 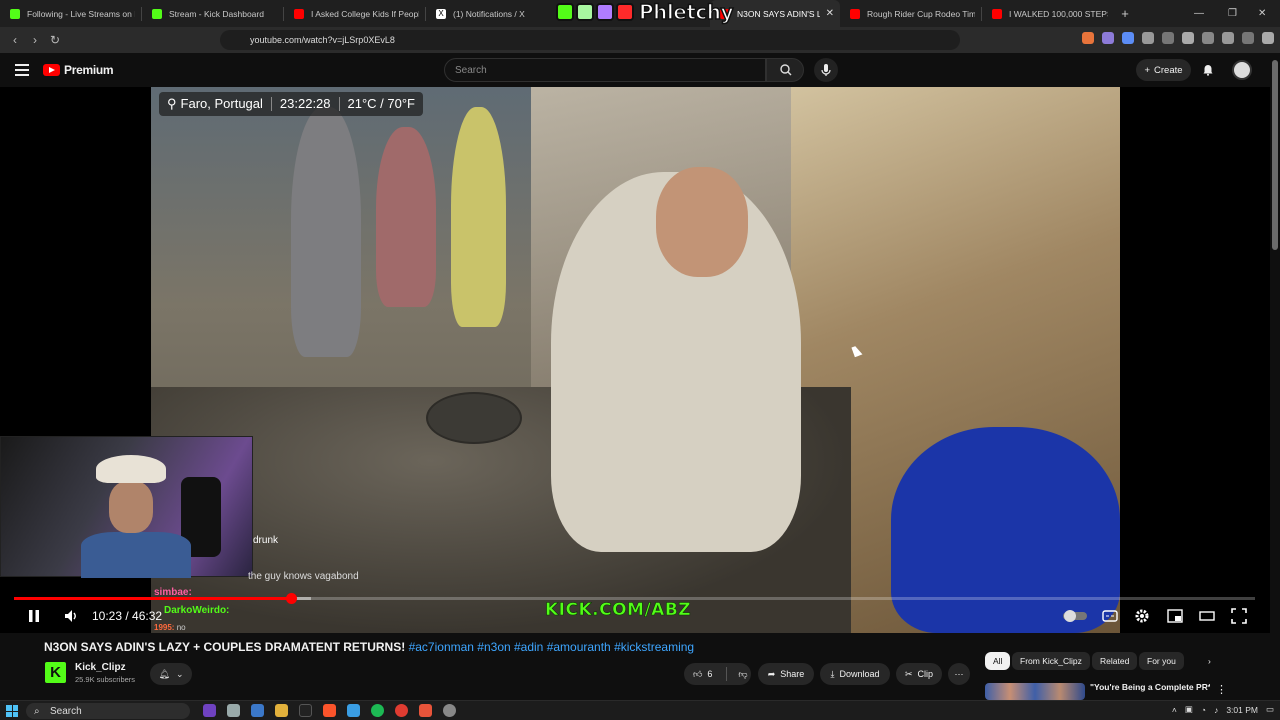 I want to click on youtube-play-icon, so click(x=51, y=70).